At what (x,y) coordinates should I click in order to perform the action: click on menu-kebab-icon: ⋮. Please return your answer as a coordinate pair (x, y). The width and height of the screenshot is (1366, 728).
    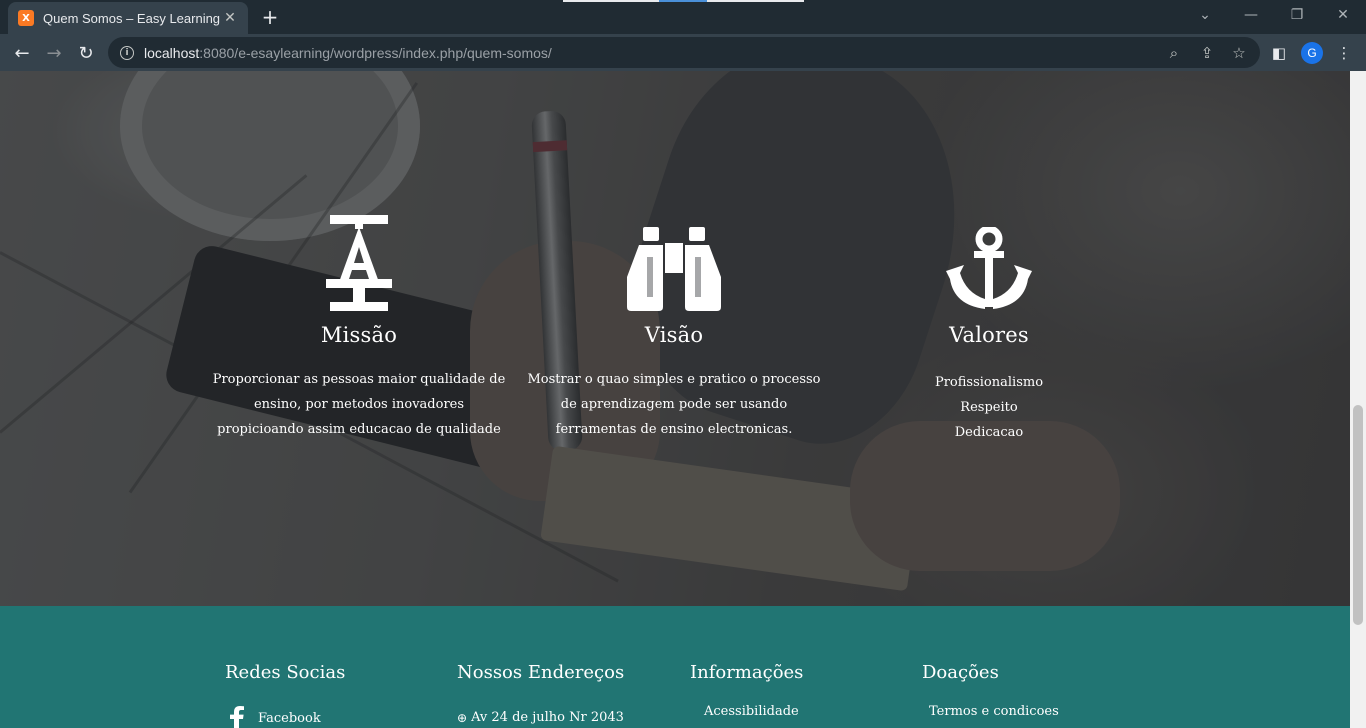
    Looking at the image, I should click on (1344, 53).